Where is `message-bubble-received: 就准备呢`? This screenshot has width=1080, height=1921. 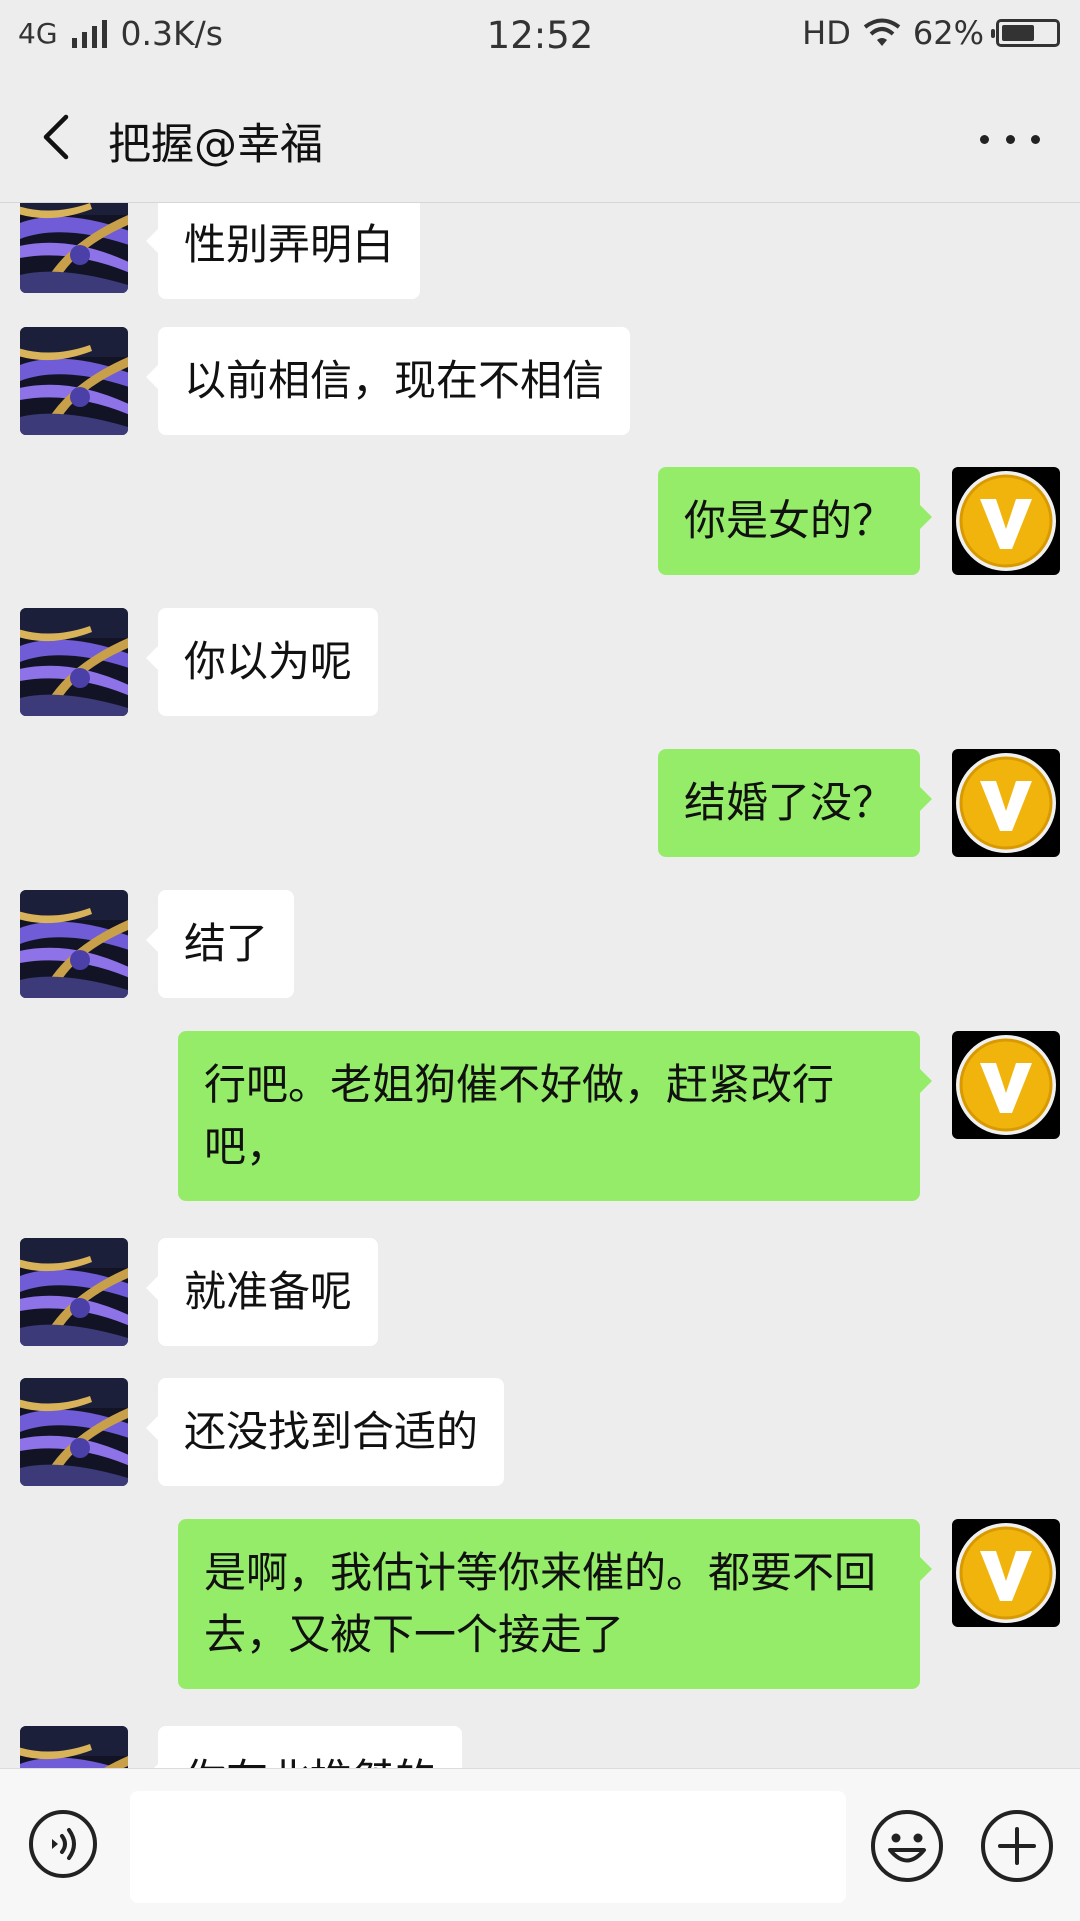
message-bubble-received: 就准备呢 is located at coordinates (262, 1292).